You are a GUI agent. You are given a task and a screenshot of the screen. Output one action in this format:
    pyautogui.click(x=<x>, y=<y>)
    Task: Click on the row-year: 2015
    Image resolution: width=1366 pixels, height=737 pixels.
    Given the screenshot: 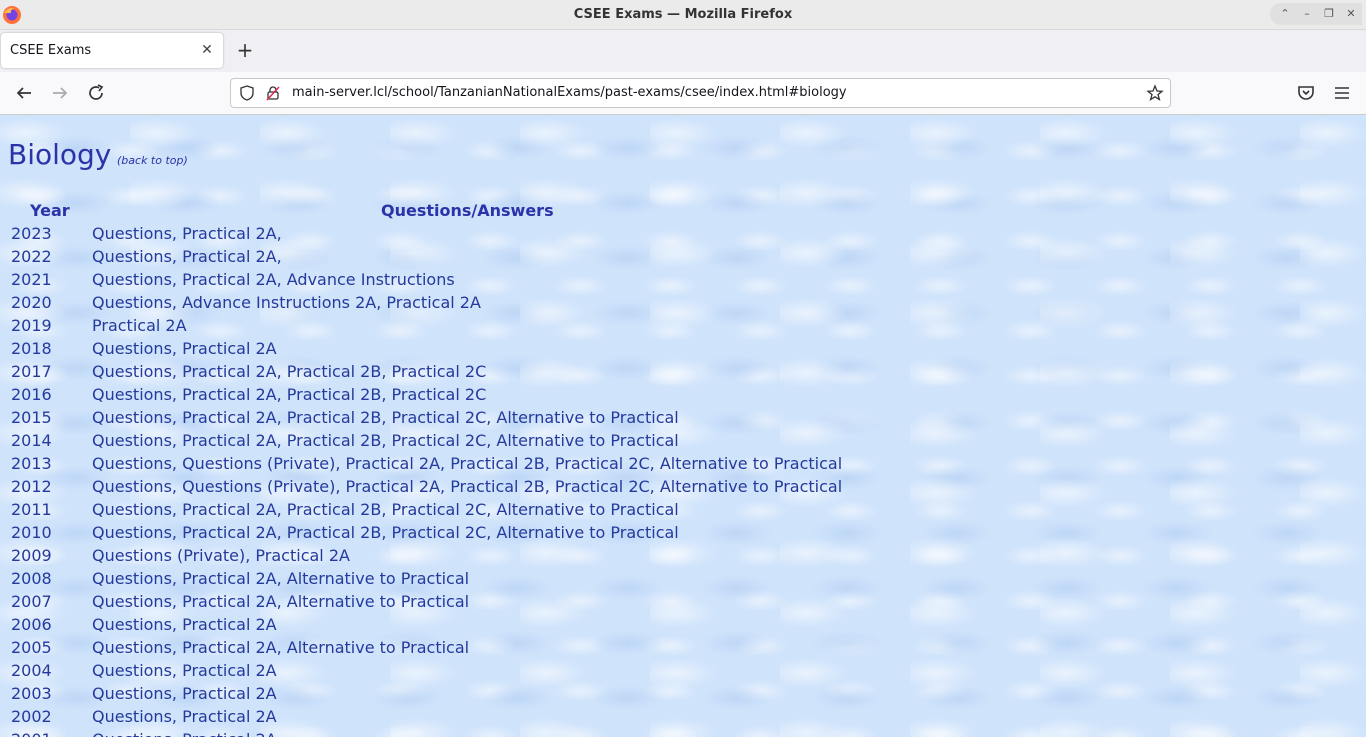 What is the action you would take?
    pyautogui.click(x=31, y=417)
    